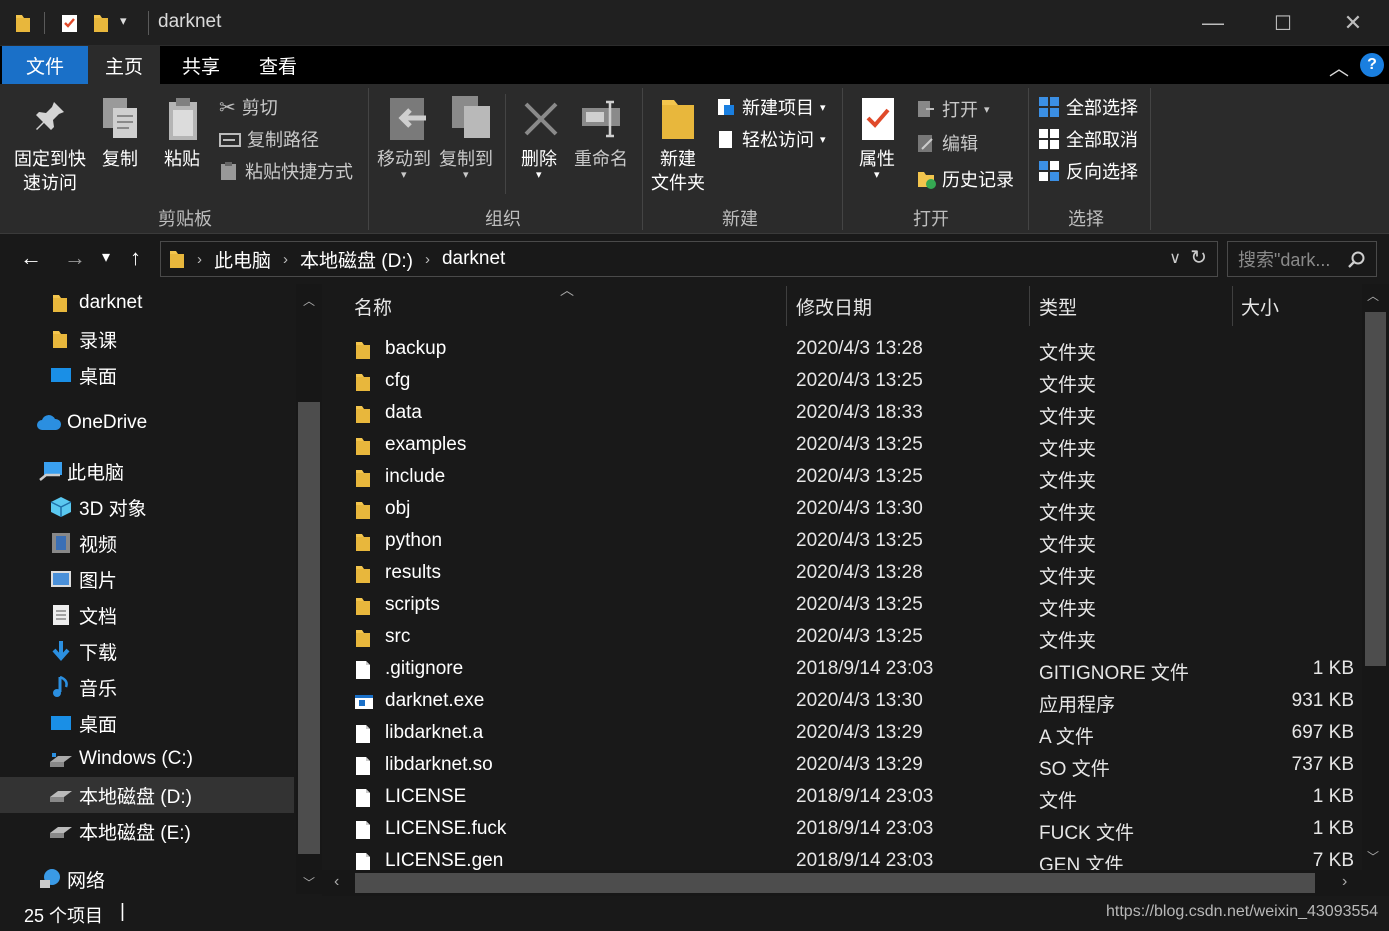 The image size is (1389, 931). What do you see at coordinates (678, 159) in the screenshot?
I see `new-folder-label-1: 新建` at bounding box center [678, 159].